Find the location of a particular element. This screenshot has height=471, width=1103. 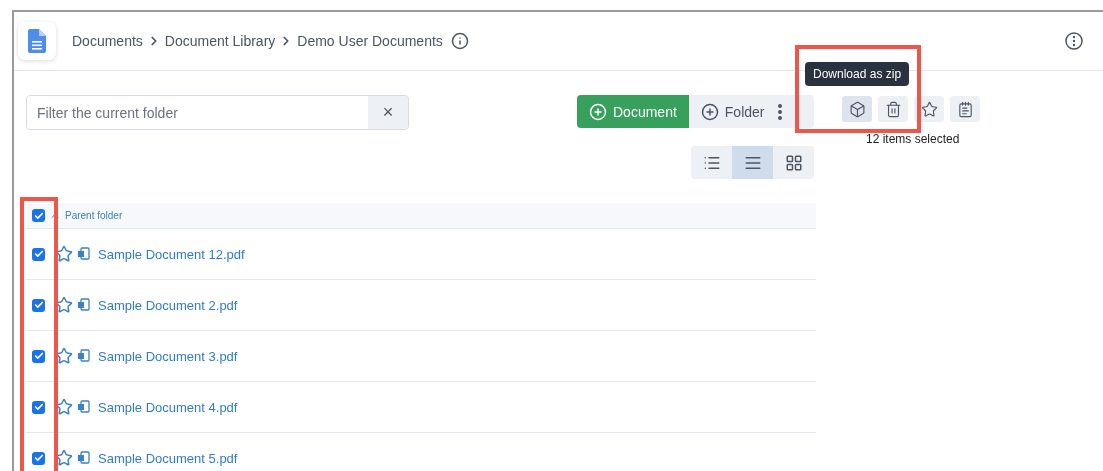

breadcrumb-item: Documents is located at coordinates (107, 41).